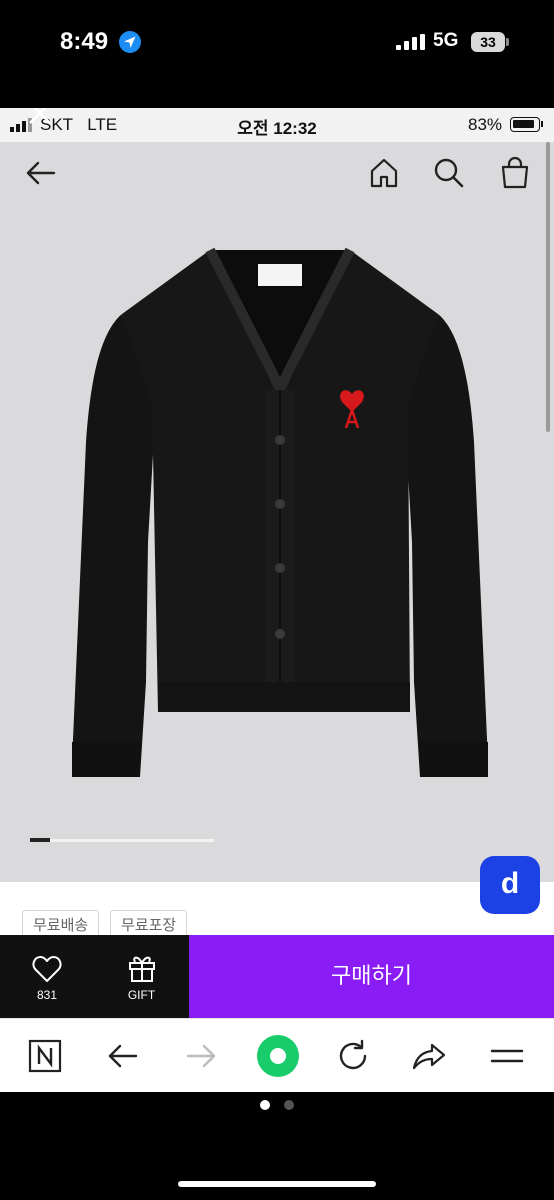 Image resolution: width=554 pixels, height=1200 pixels. Describe the element at coordinates (47, 995) in the screenshot. I see `wishlist-count: 831` at that location.